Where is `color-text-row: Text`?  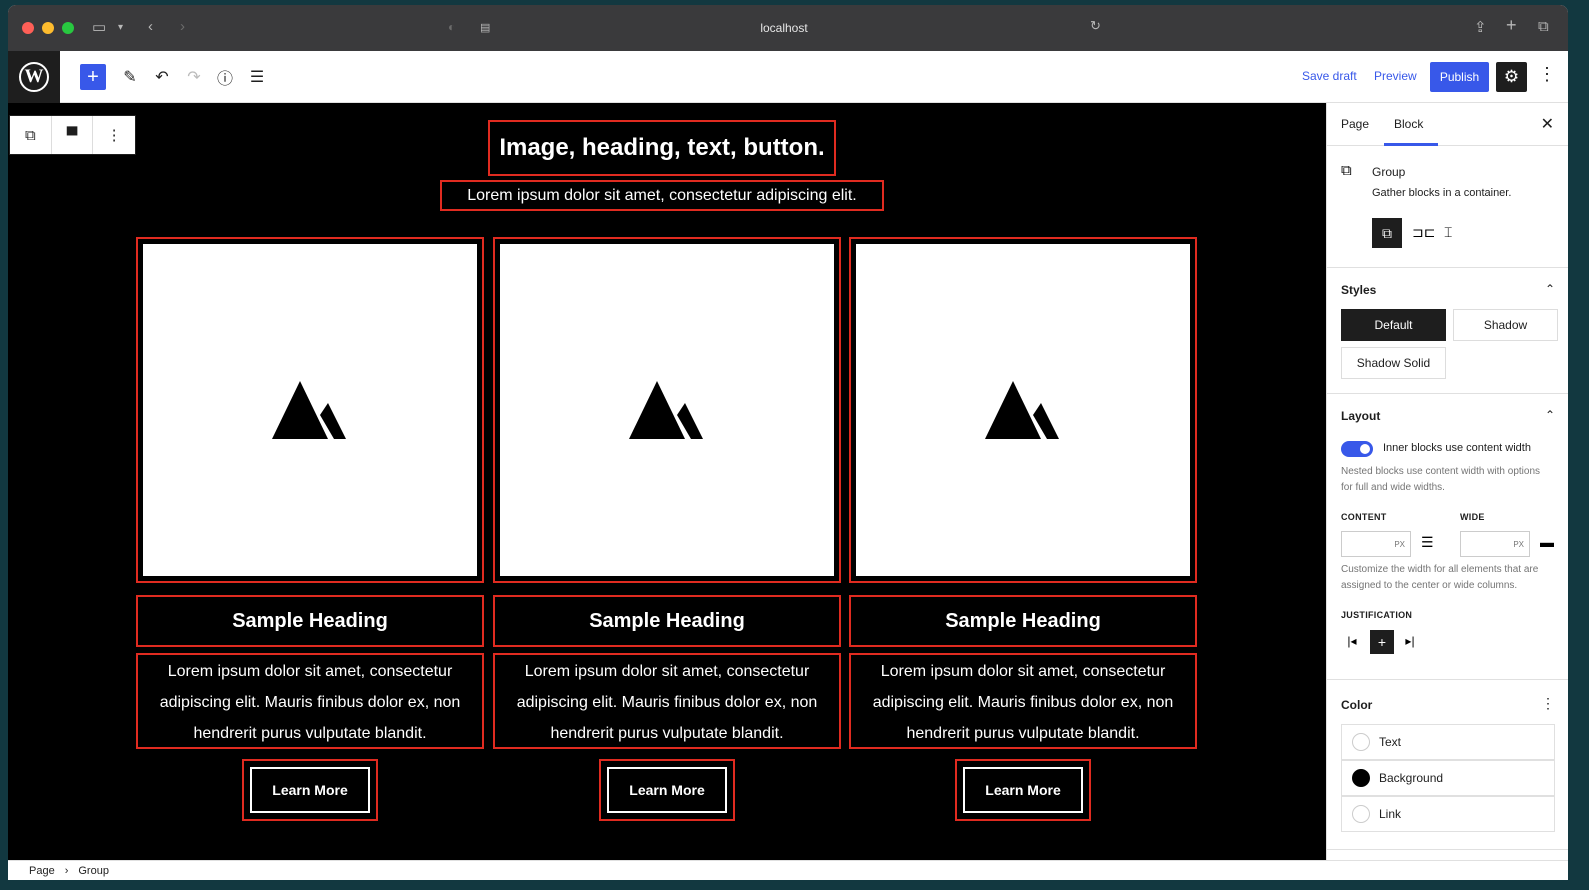
color-text-row: Text is located at coordinates (1448, 742).